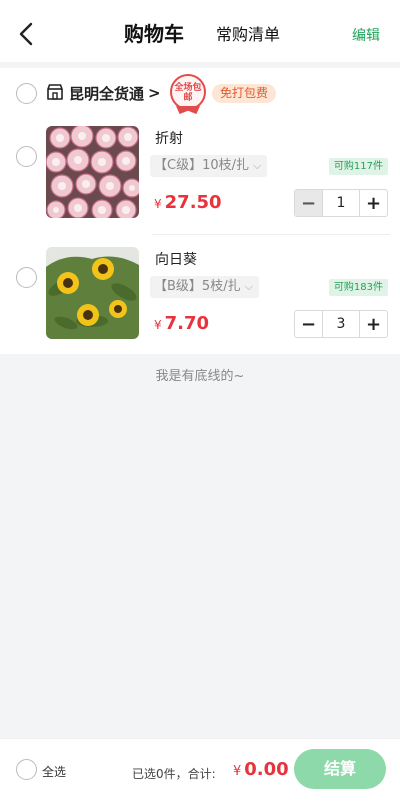  What do you see at coordinates (92, 293) in the screenshot?
I see `product-image-sunflowers` at bounding box center [92, 293].